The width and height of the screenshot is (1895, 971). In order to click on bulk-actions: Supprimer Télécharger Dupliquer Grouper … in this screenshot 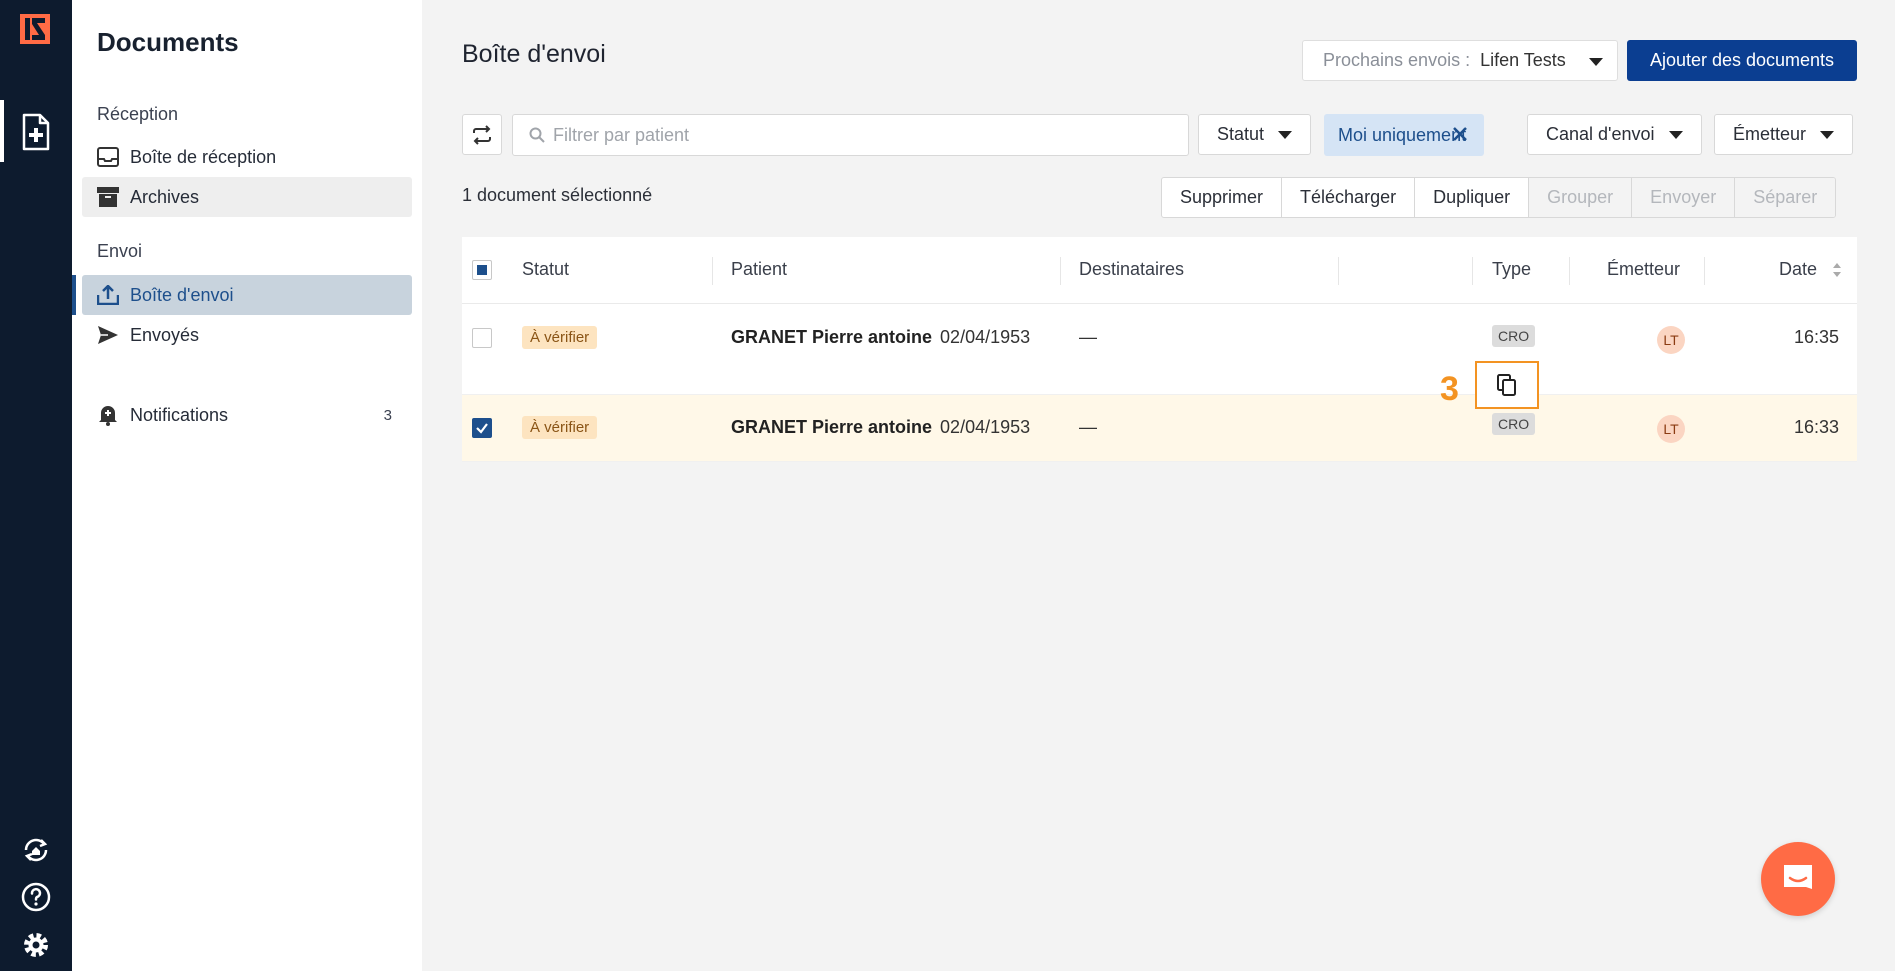, I will do `click(1499, 197)`.